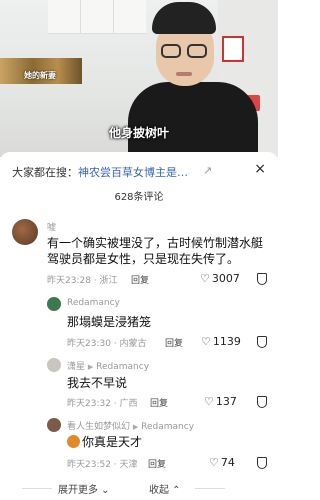  What do you see at coordinates (76, 367) in the screenshot?
I see `comment-username-text: 潇星` at bounding box center [76, 367].